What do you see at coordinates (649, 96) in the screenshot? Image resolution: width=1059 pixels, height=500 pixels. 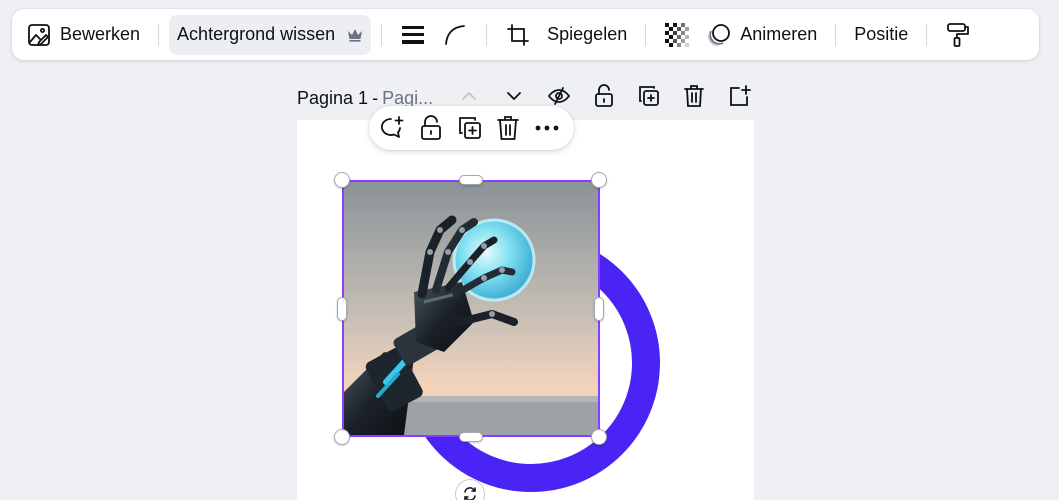 I see `duplicate-page-icon` at bounding box center [649, 96].